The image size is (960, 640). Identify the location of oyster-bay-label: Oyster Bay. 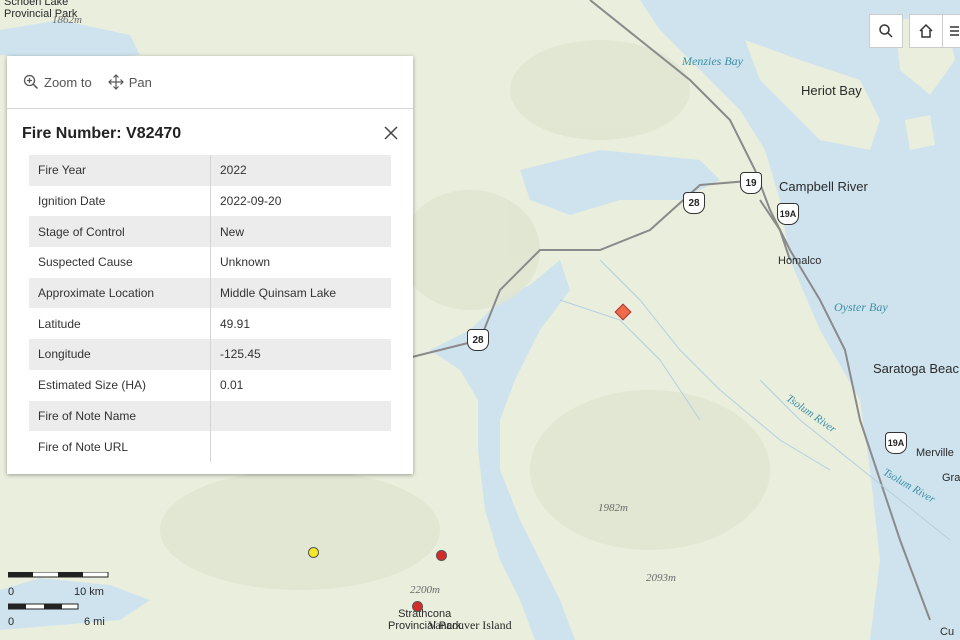
(861, 307).